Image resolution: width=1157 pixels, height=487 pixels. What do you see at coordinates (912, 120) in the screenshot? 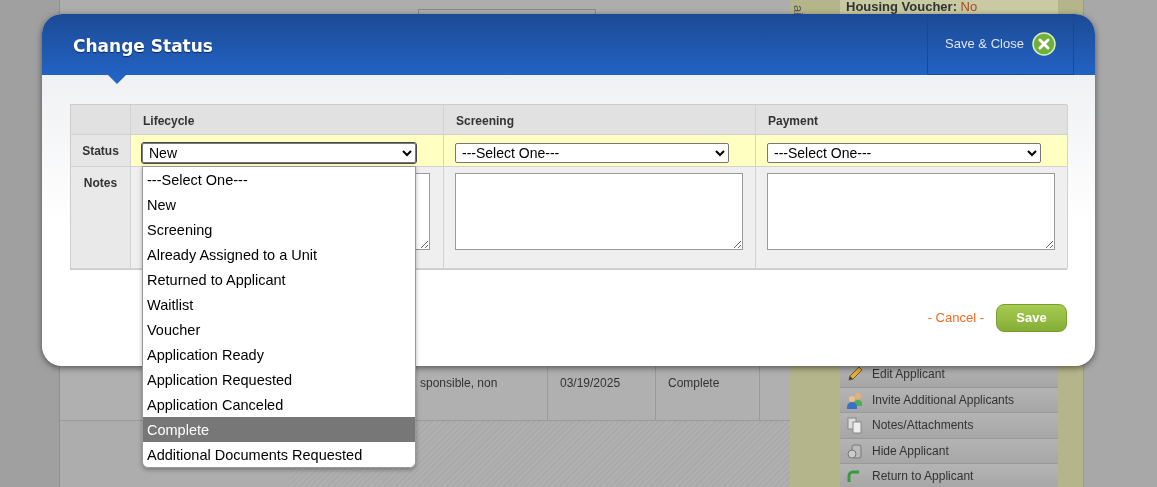
I see `column-header: Payment` at bounding box center [912, 120].